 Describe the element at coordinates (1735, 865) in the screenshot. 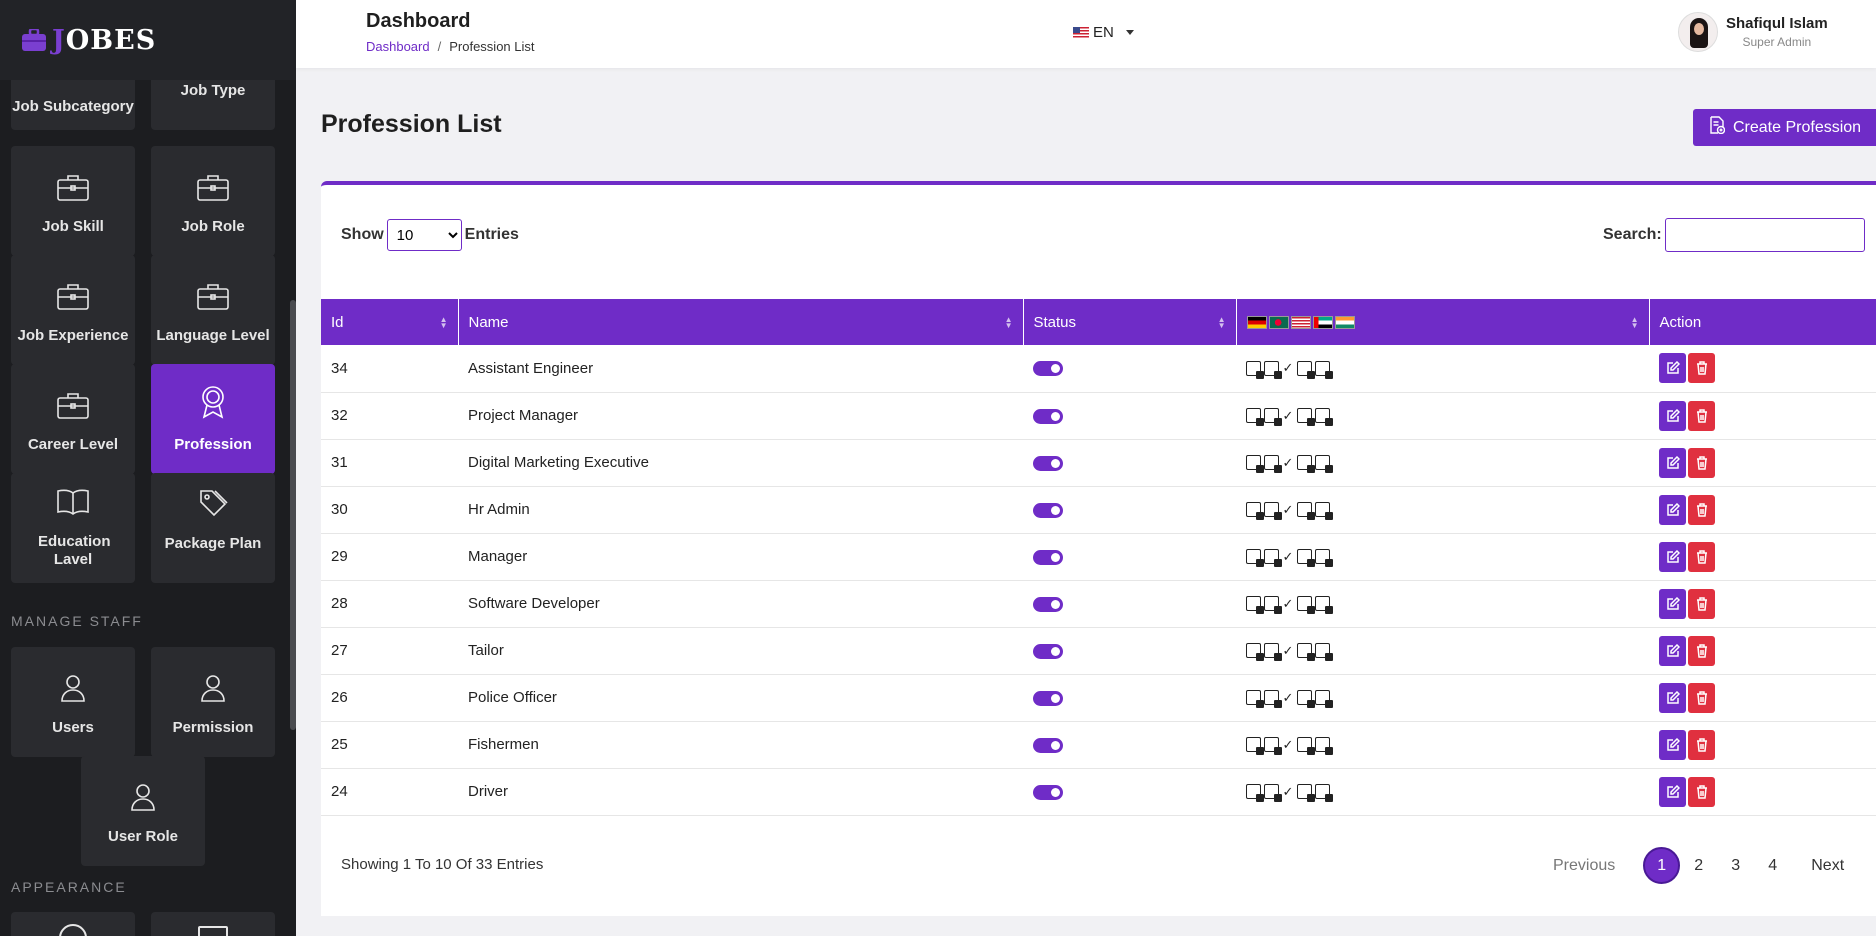

I see `pagination-page-3: 3` at that location.